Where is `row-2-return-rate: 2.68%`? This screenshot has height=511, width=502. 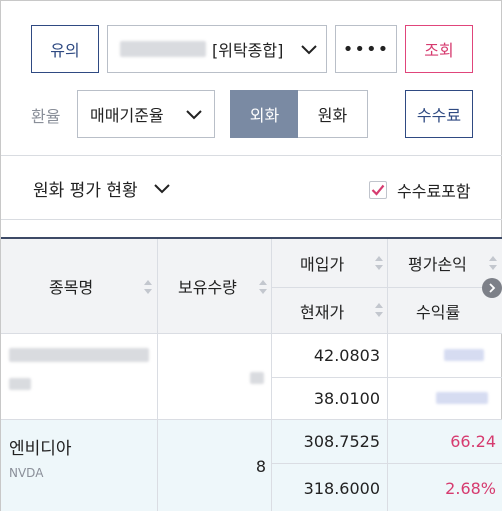 row-2-return-rate: 2.68% is located at coordinates (470, 488).